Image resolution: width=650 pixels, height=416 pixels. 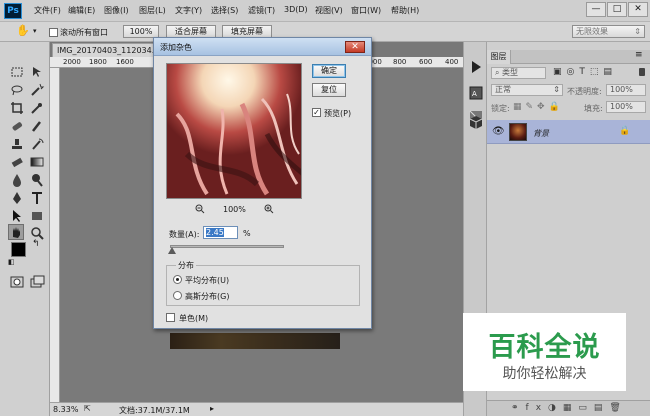 What do you see at coordinates (177, 295) in the screenshot?
I see `gaussian-radio` at bounding box center [177, 295].